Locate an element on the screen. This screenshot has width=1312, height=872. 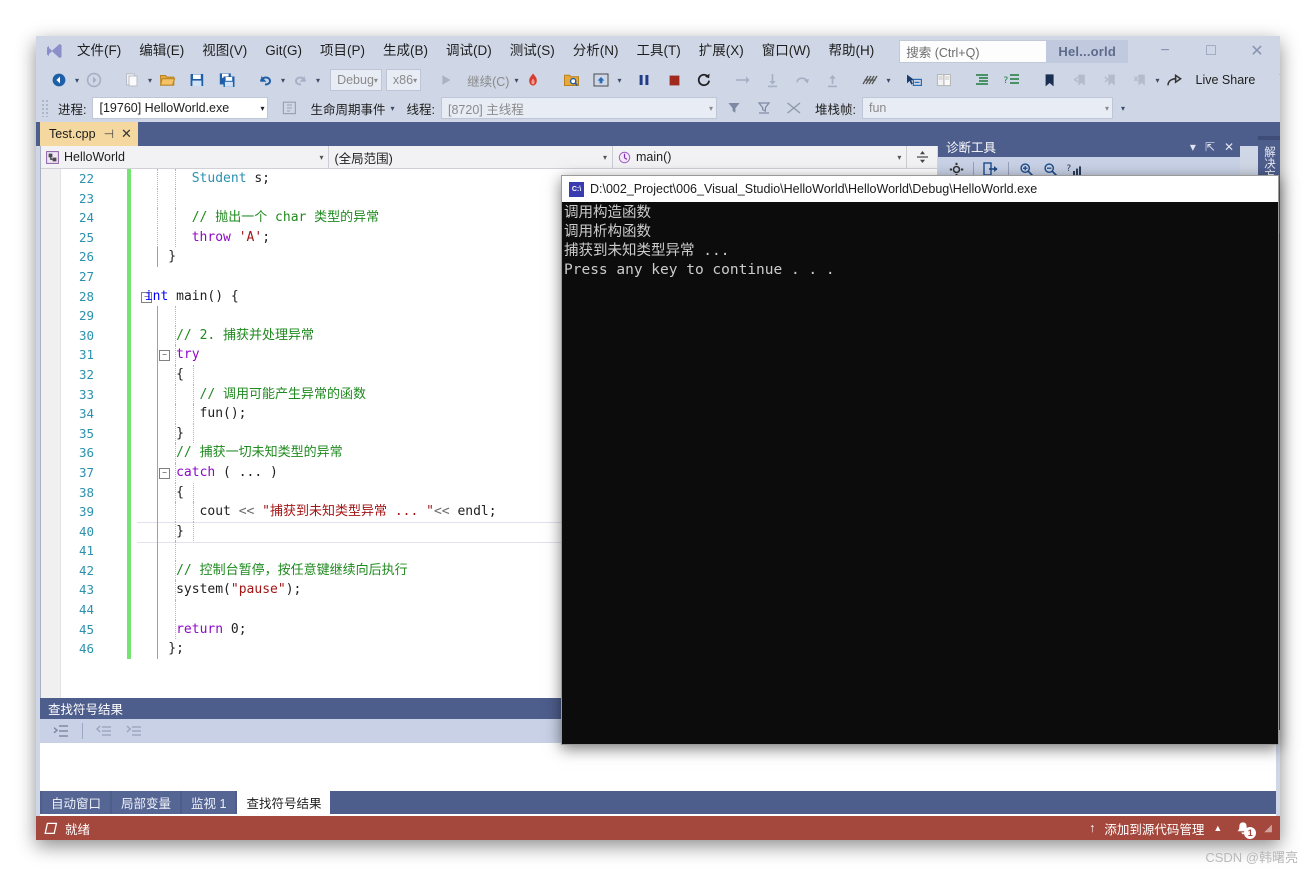
resize-grip: ◢ is located at coordinates (1268, 828).